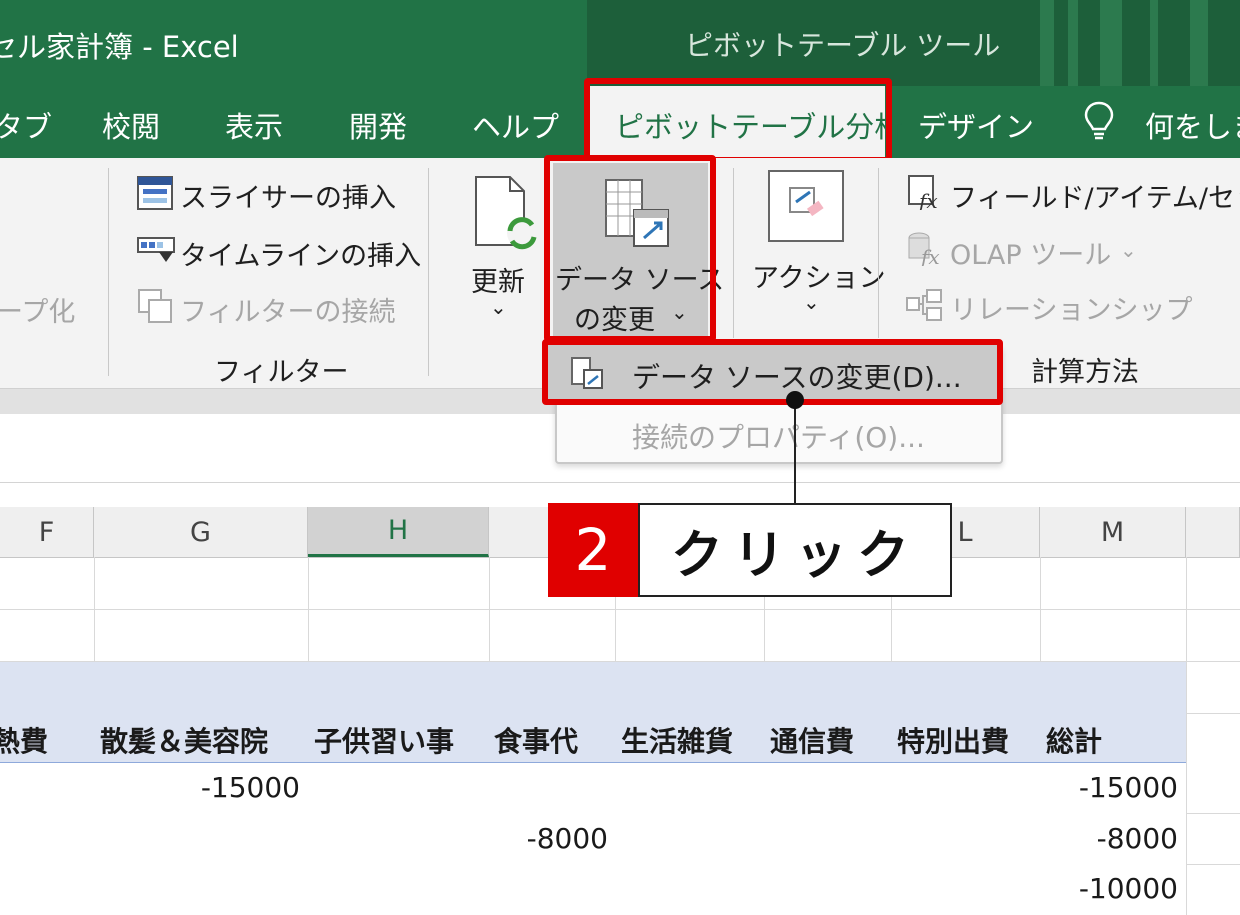 This screenshot has width=1240, height=915. I want to click on tab-review: 校閲, so click(131, 125).